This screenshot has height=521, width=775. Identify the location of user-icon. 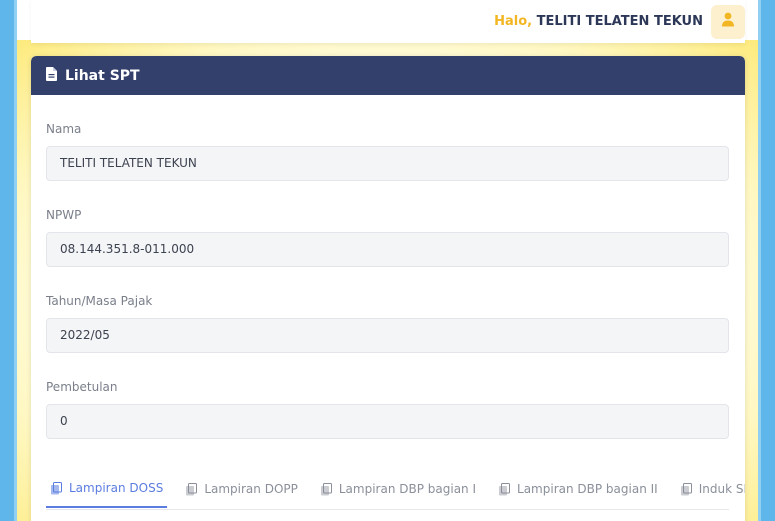
(728, 21).